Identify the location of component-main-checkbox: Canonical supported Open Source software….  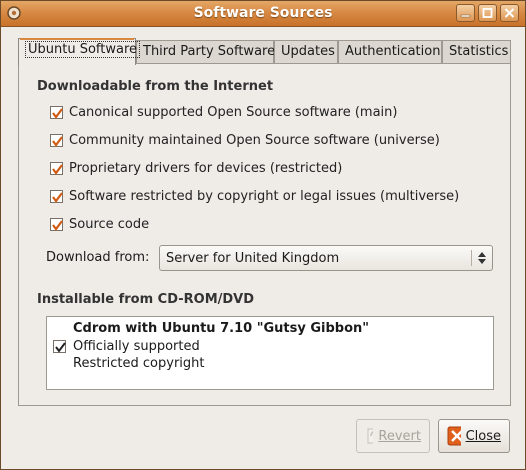
(223, 112).